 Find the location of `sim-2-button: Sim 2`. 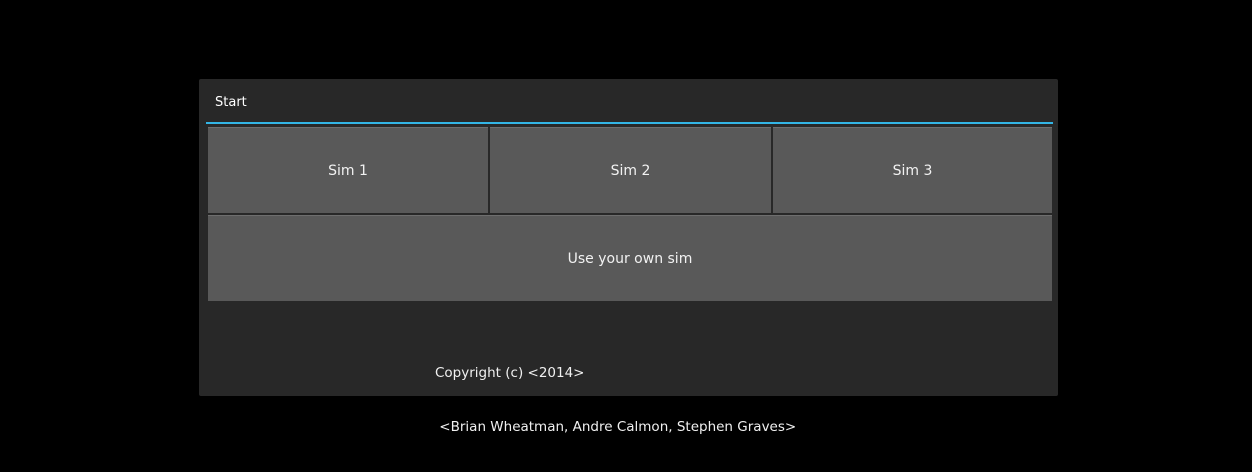

sim-2-button: Sim 2 is located at coordinates (630, 170).